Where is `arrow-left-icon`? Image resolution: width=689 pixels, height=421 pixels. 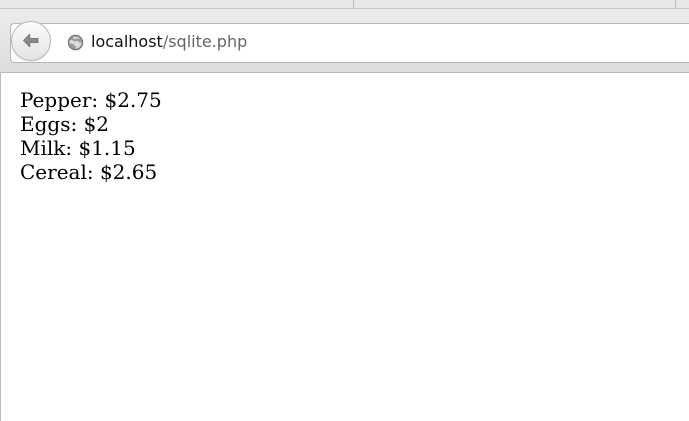 arrow-left-icon is located at coordinates (31, 40).